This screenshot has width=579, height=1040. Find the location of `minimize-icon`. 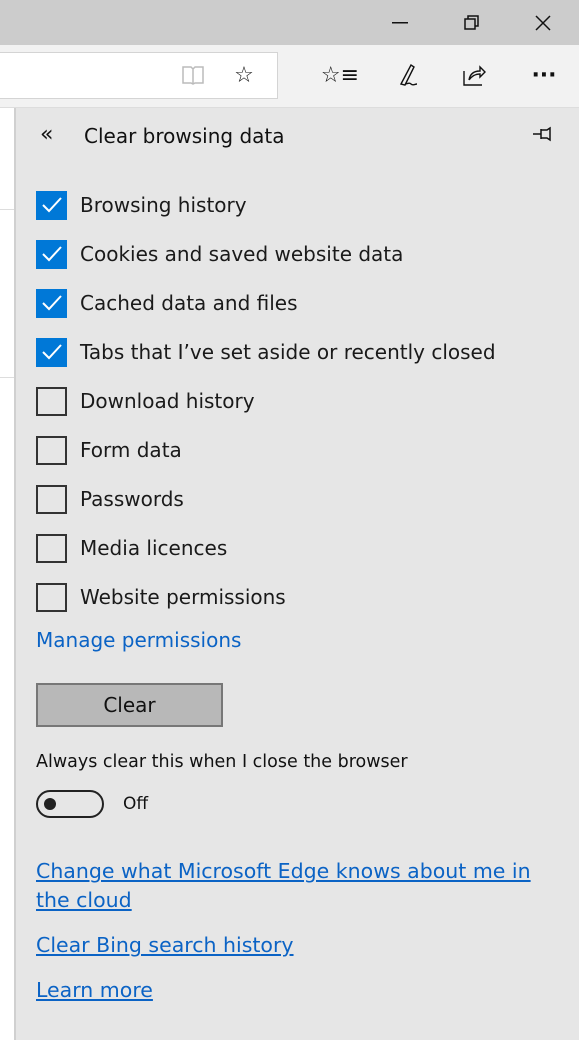

minimize-icon is located at coordinates (400, 23).